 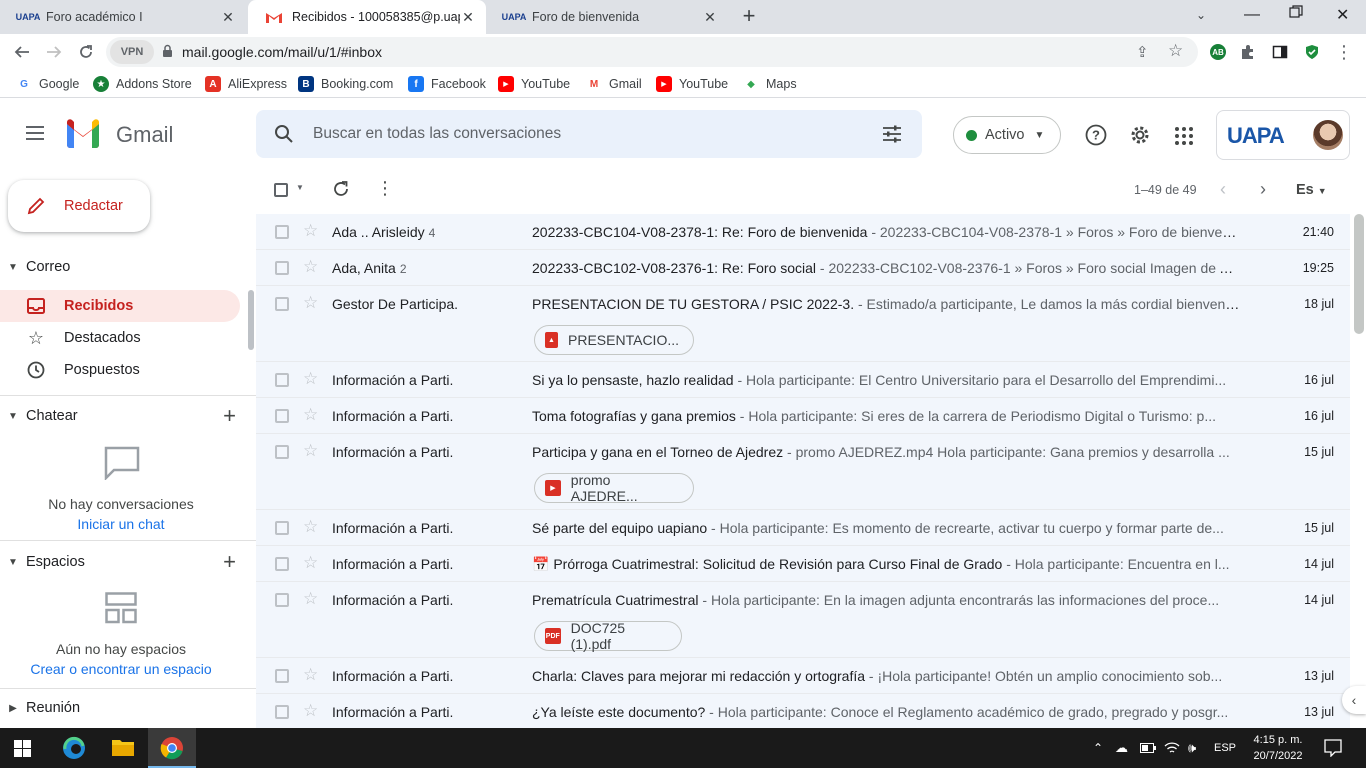 What do you see at coordinates (1175, 51) in the screenshot?
I see `bookmark-star-icon: ☆` at bounding box center [1175, 51].